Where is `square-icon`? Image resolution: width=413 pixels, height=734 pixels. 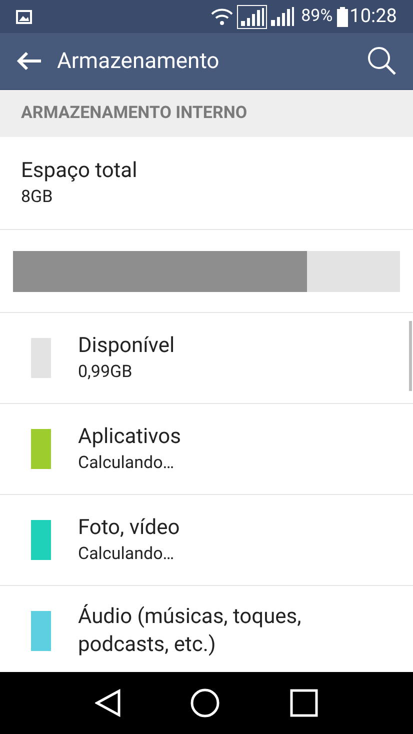
square-icon is located at coordinates (304, 703).